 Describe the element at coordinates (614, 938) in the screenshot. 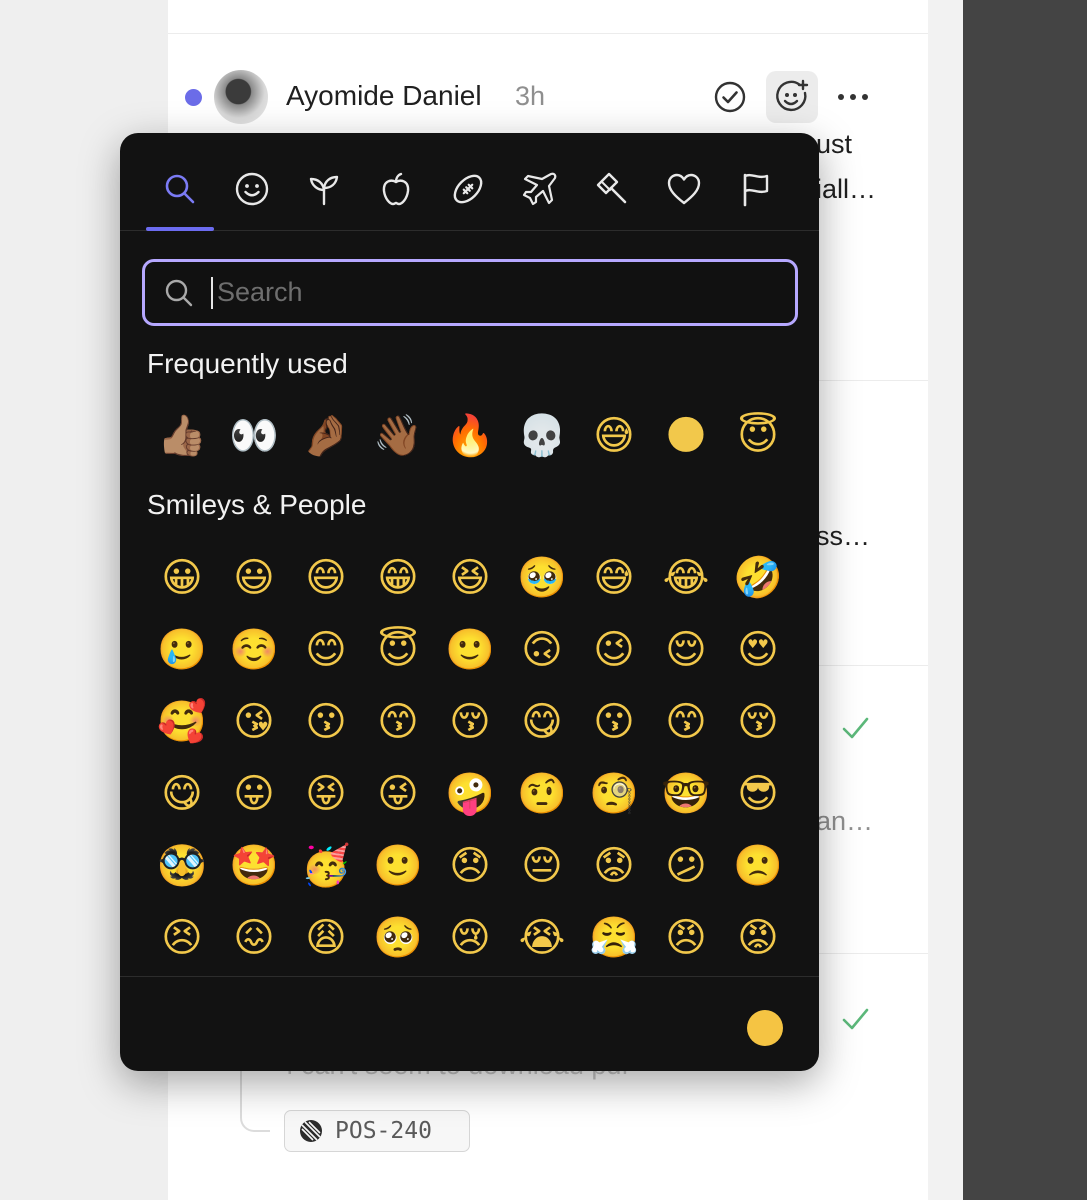

I see `emoji-button: 😤` at that location.